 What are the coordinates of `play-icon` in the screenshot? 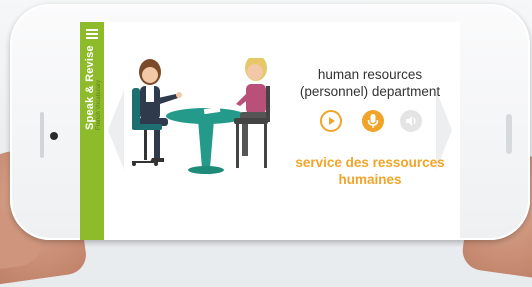 It's located at (332, 121).